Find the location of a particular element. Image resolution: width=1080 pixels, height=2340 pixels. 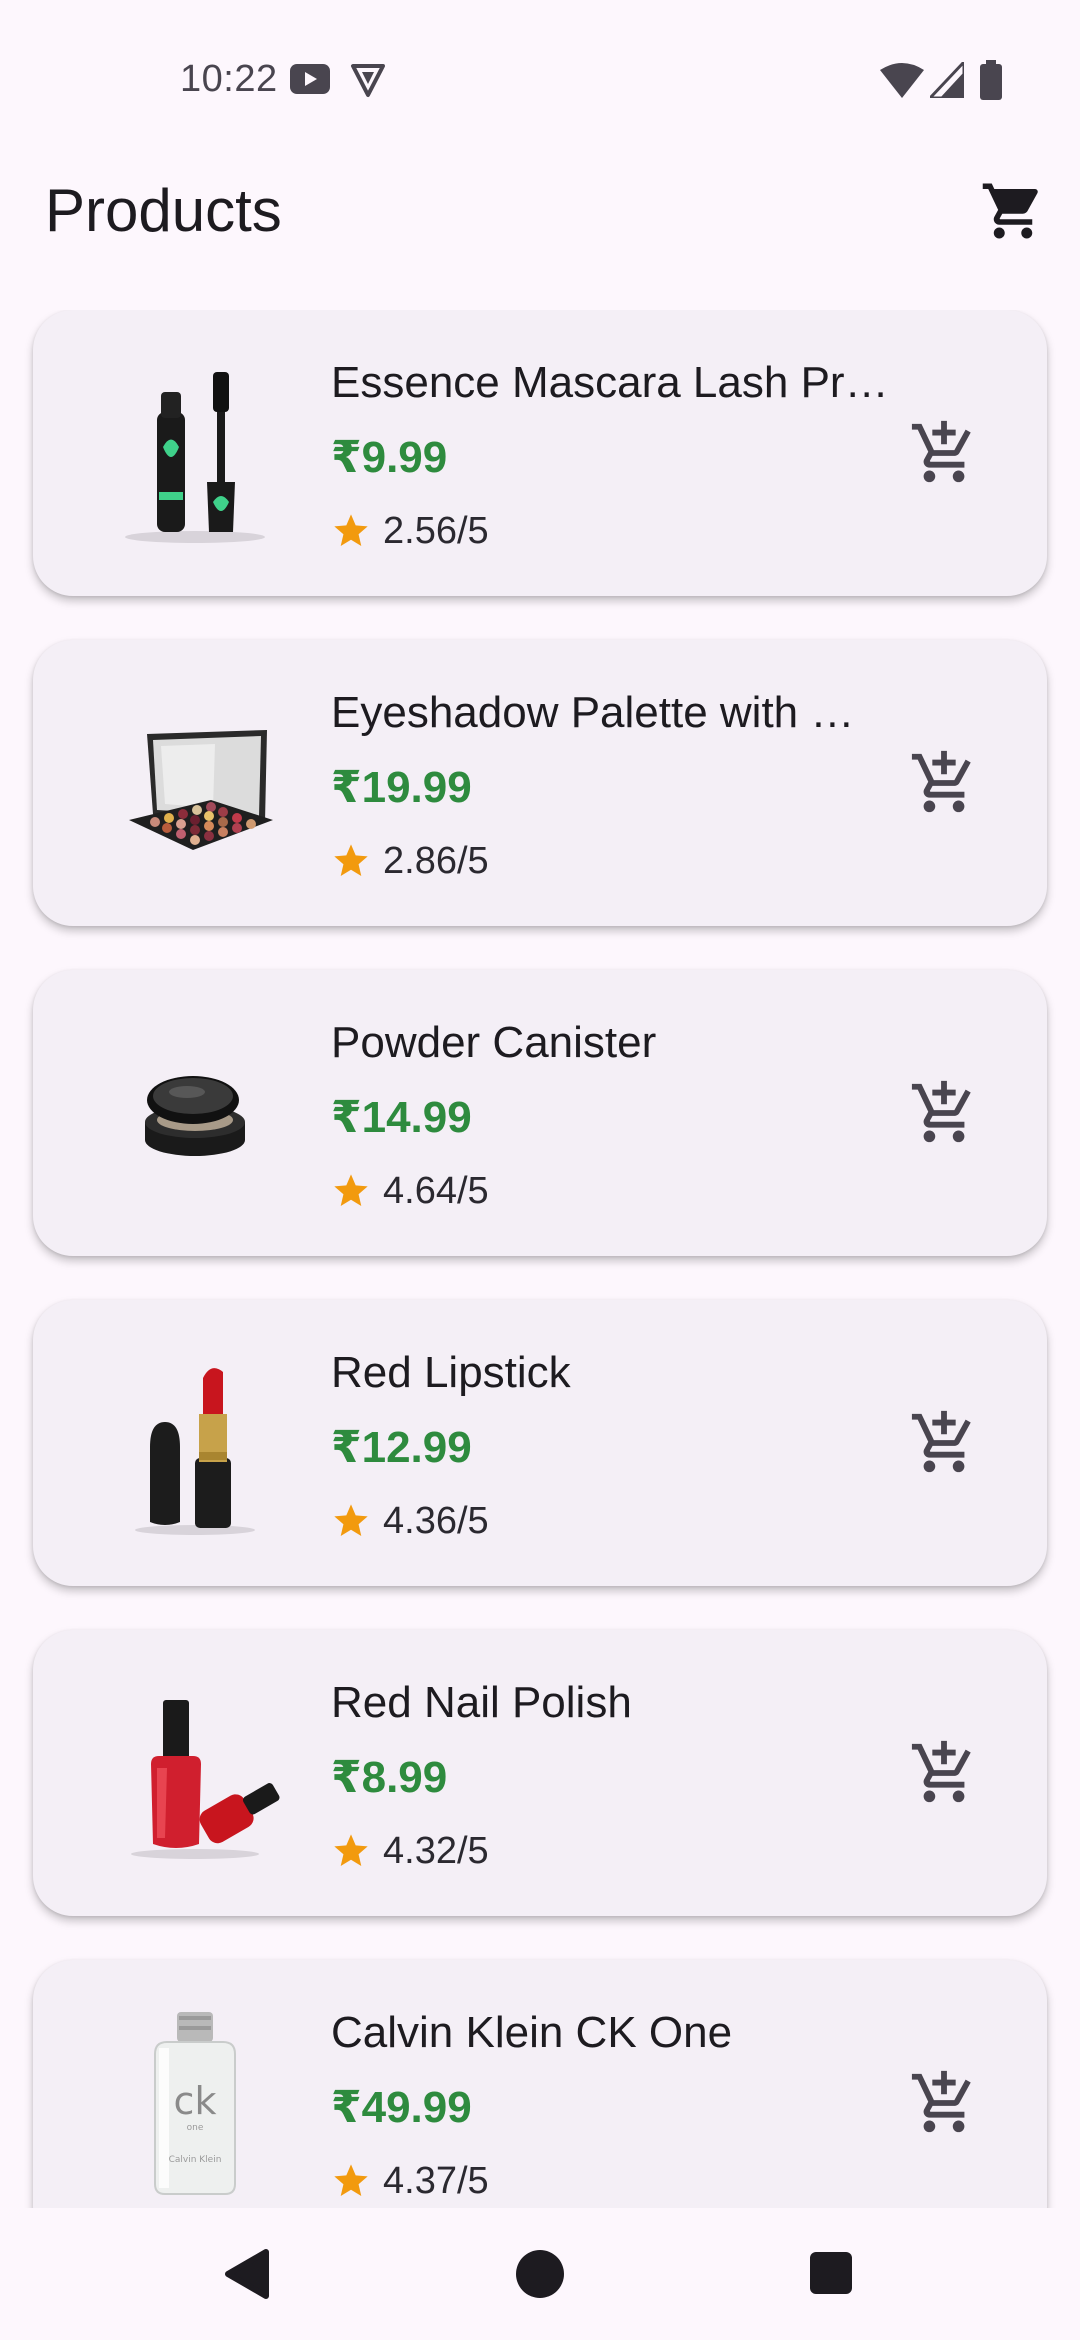

rating-value: 2.56/5 is located at coordinates (436, 530).